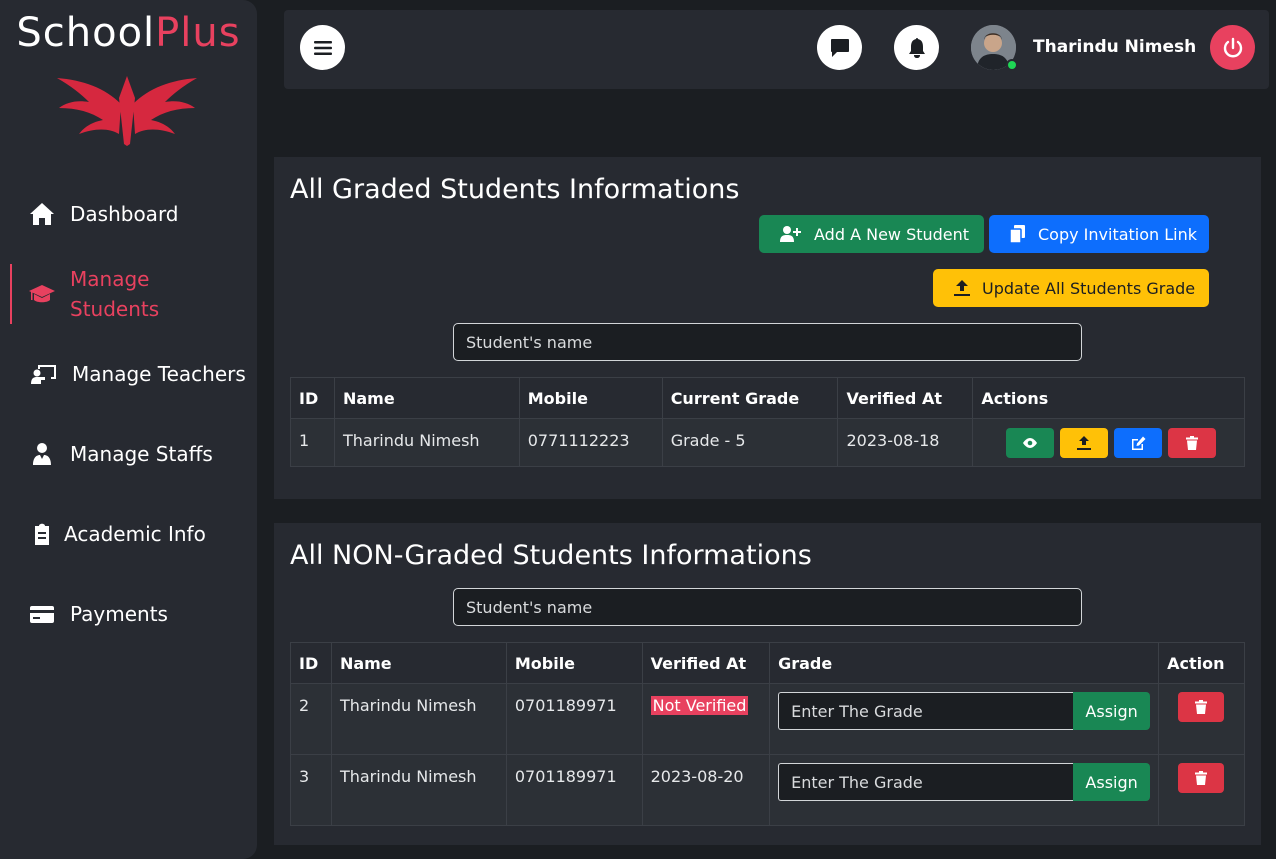 This screenshot has height=859, width=1276. Describe the element at coordinates (42, 294) in the screenshot. I see `graduation-cap-icon` at that location.